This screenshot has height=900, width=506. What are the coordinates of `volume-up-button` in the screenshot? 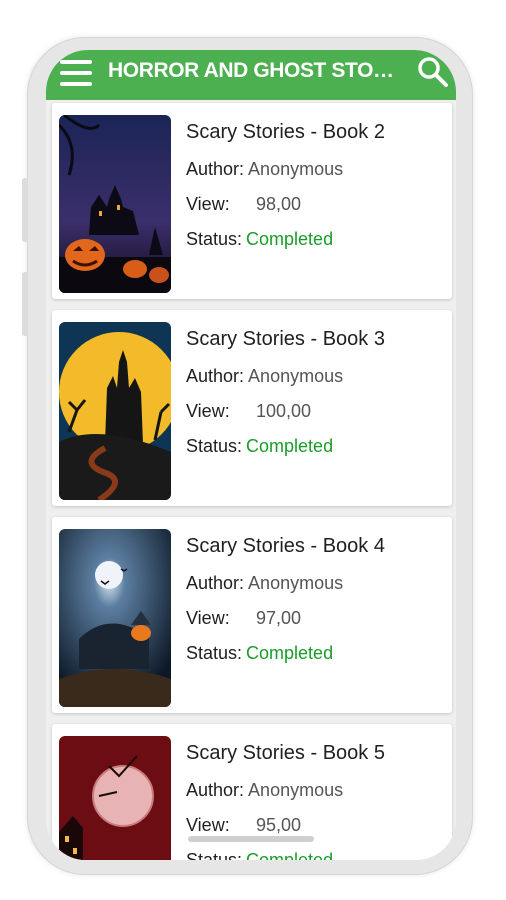 It's located at (25, 210).